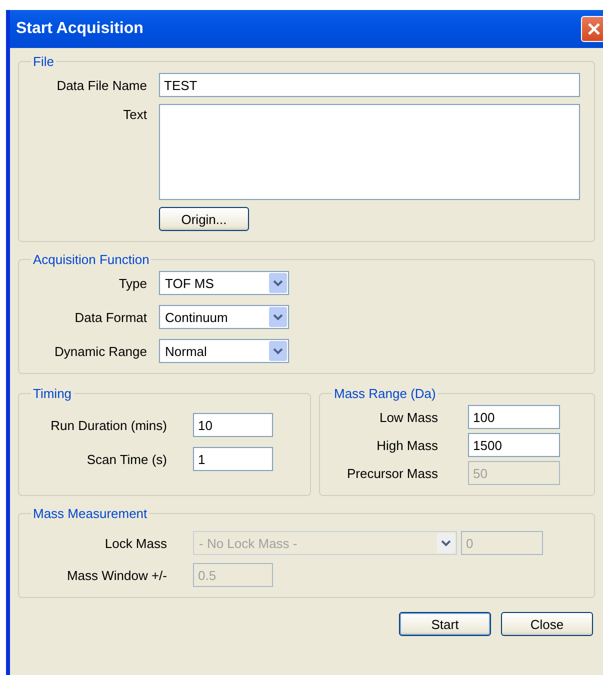 The width and height of the screenshot is (603, 675). Describe the element at coordinates (91, 259) in the screenshot. I see `group-title: Acquisition Function` at that location.